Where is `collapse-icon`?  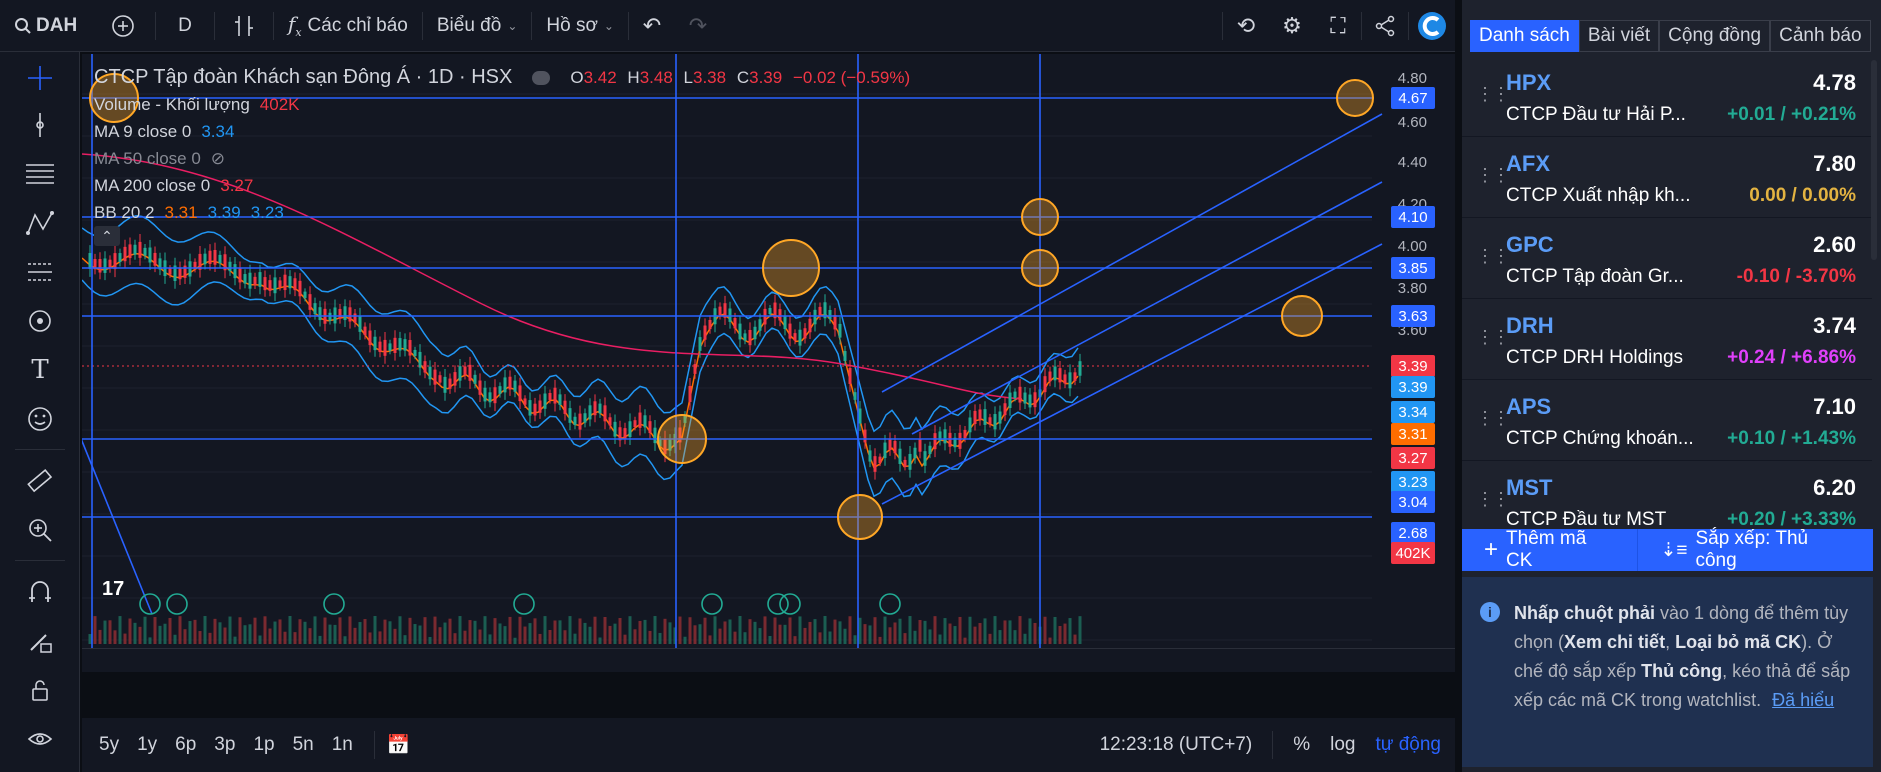 collapse-icon is located at coordinates (541, 77).